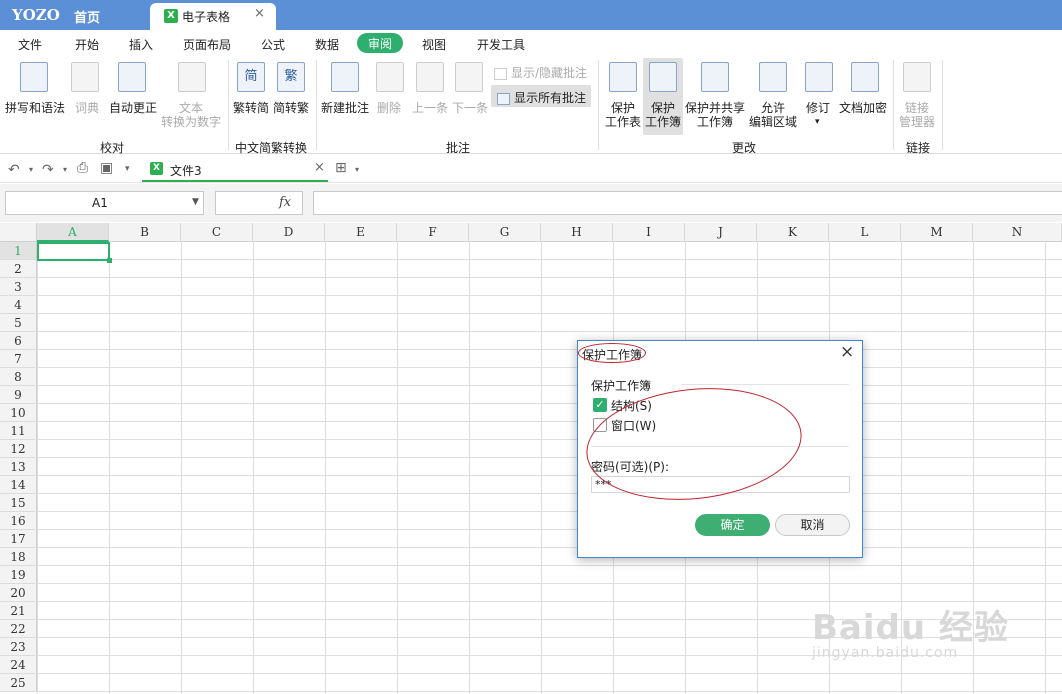 This screenshot has height=694, width=1062. Describe the element at coordinates (191, 108) in the screenshot. I see `text-to-number-line1: 文本` at that location.